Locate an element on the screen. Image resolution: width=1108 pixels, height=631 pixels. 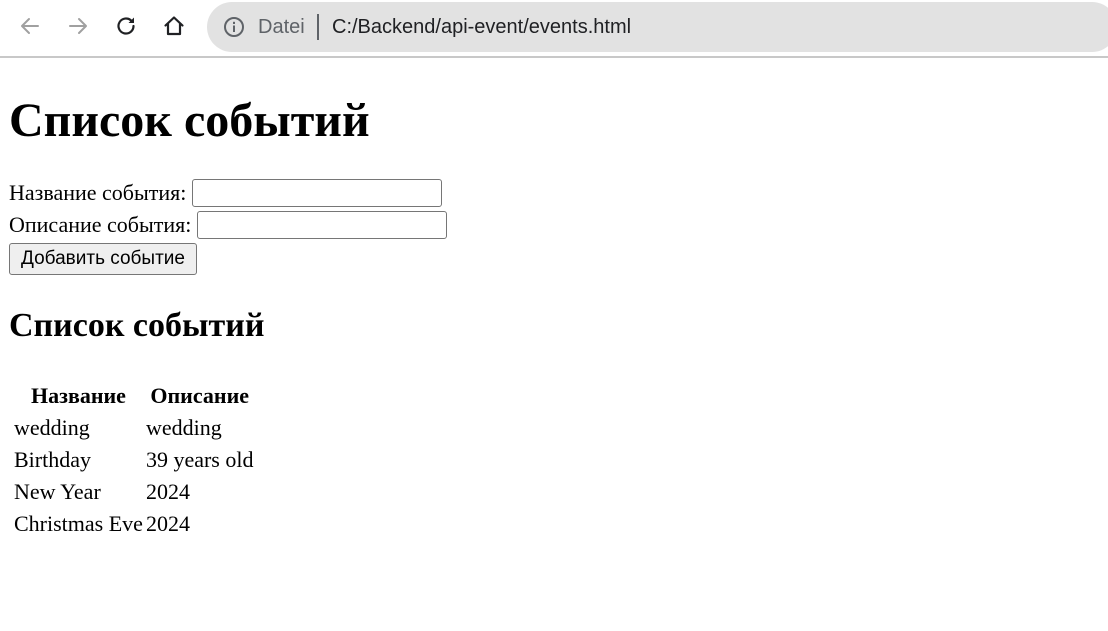
arrow-right-icon is located at coordinates (78, 26).